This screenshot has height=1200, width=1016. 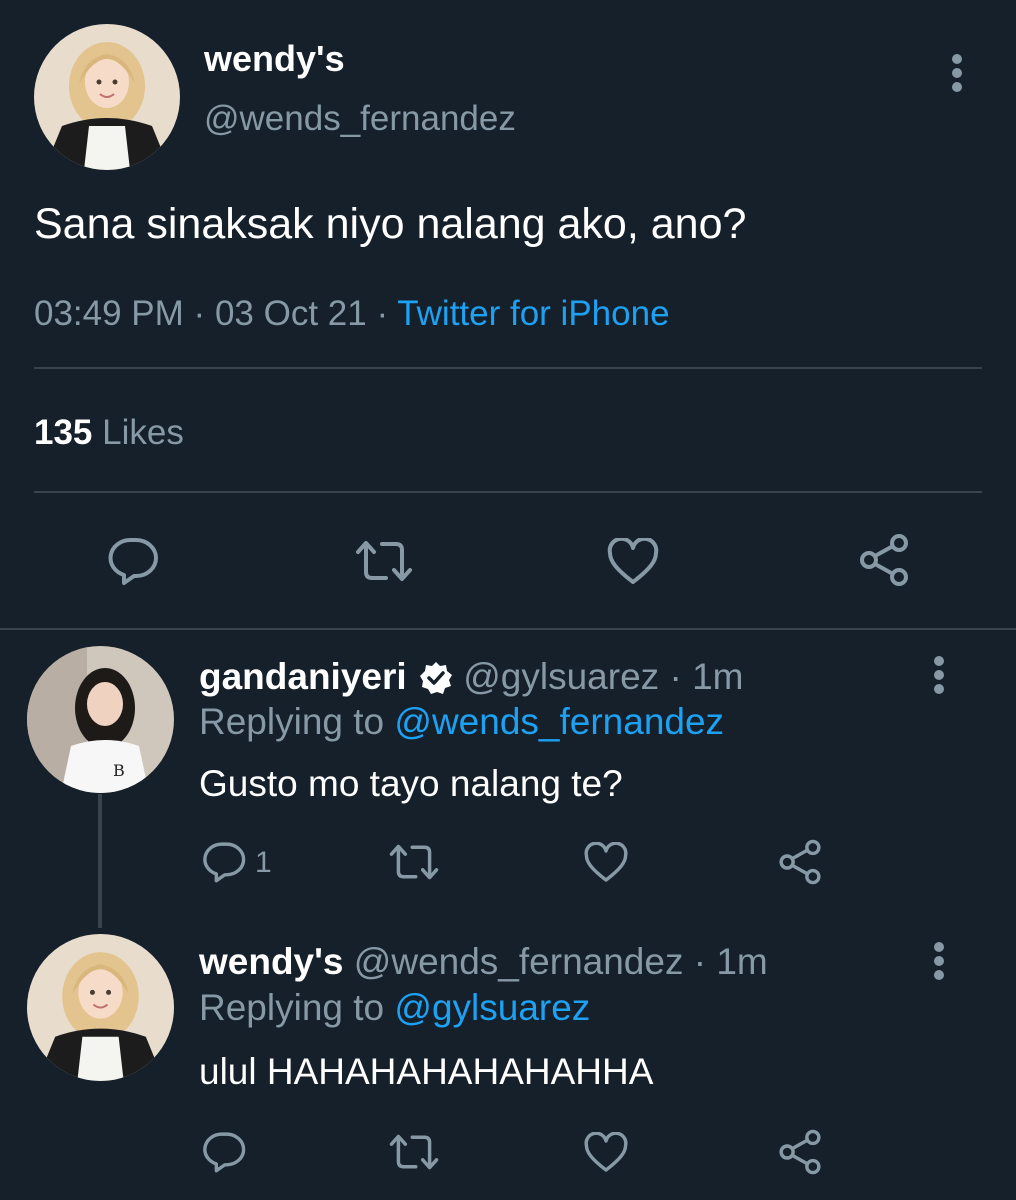 What do you see at coordinates (533, 313) in the screenshot?
I see `tweet-source-link: Twitter for iPhone` at bounding box center [533, 313].